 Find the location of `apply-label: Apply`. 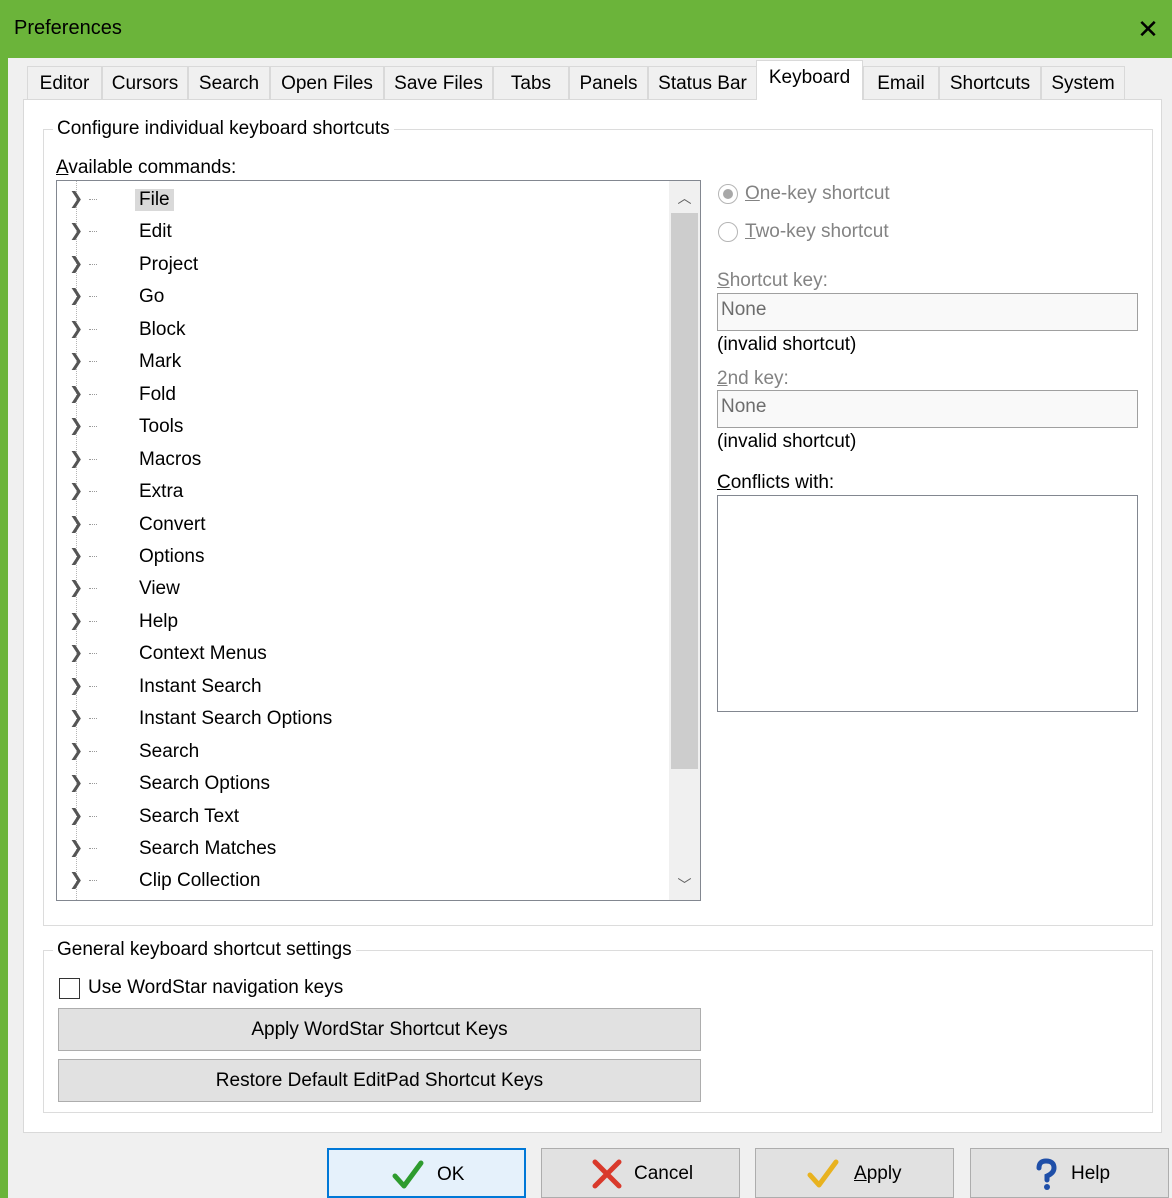

apply-label: Apply is located at coordinates (878, 1173).